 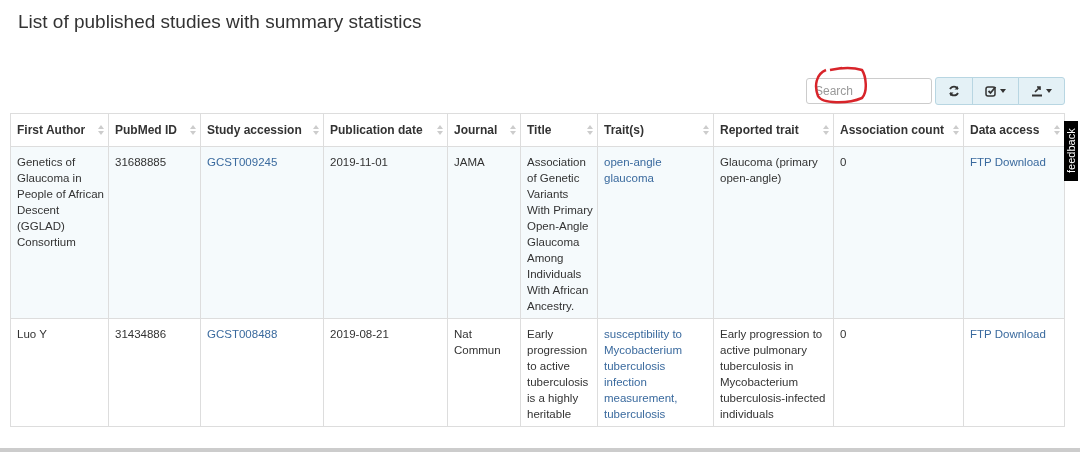 What do you see at coordinates (141, 162) in the screenshot?
I see `table-cell-text: 31688885` at bounding box center [141, 162].